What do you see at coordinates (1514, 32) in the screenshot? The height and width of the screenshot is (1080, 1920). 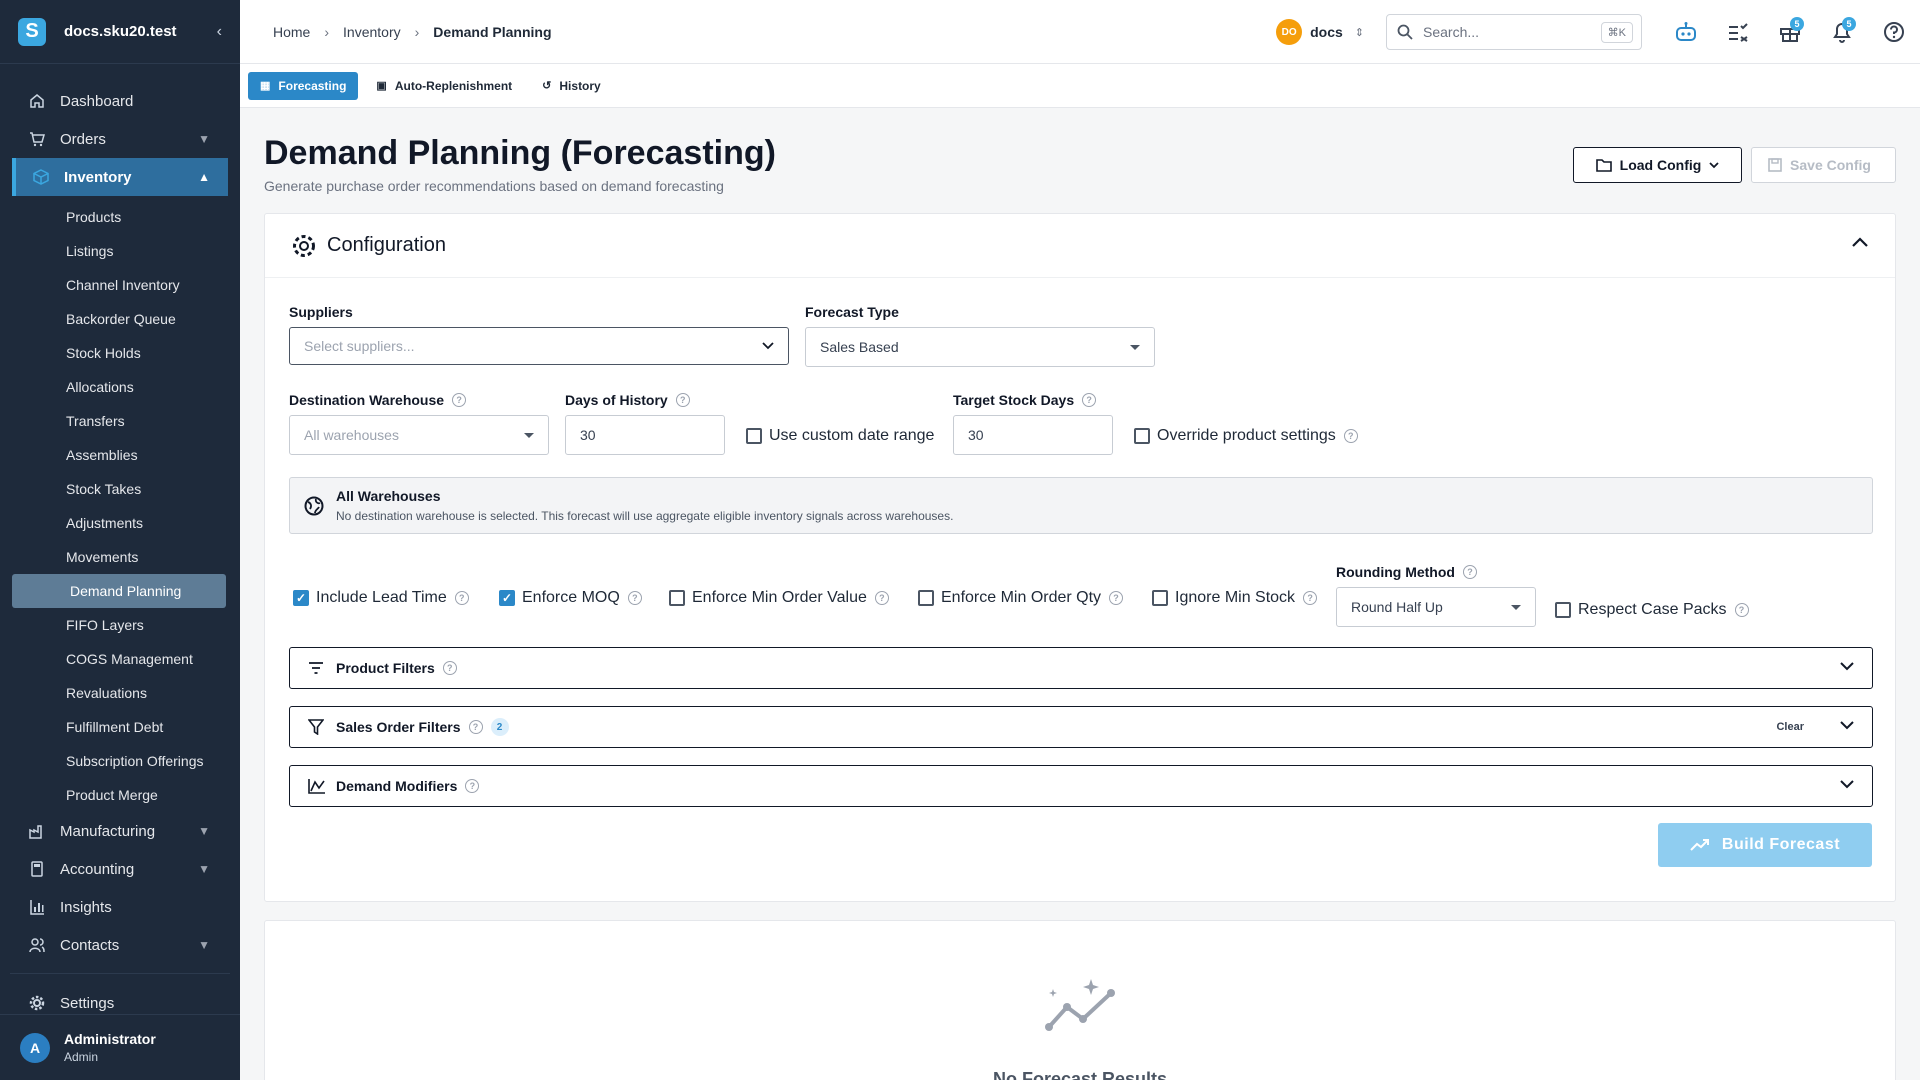 I see `search-input: Search... ⌘K` at bounding box center [1514, 32].